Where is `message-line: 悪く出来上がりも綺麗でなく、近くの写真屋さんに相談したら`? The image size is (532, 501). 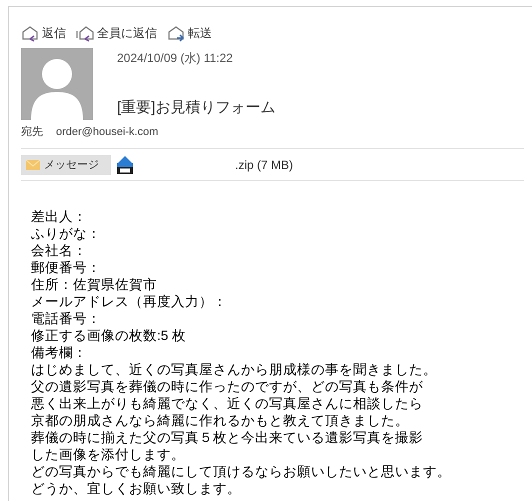
message-line: 悪く出来上がりも綺麗でなく、近くの写真屋さんに相談したら is located at coordinates (227, 403).